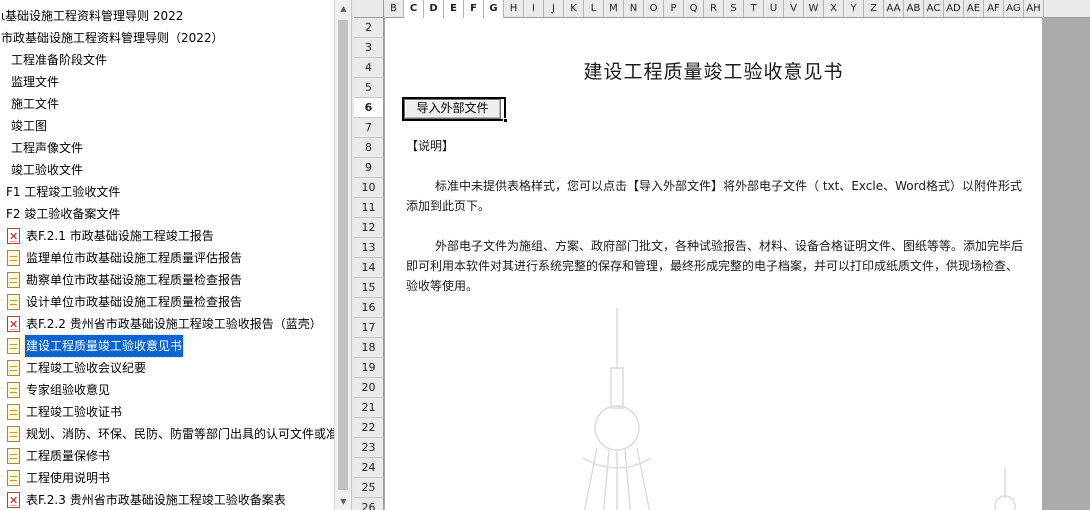  What do you see at coordinates (92, 16) in the screenshot?
I see `tree-item-root: ι基础设施工程资料管理导则 2022` at bounding box center [92, 16].